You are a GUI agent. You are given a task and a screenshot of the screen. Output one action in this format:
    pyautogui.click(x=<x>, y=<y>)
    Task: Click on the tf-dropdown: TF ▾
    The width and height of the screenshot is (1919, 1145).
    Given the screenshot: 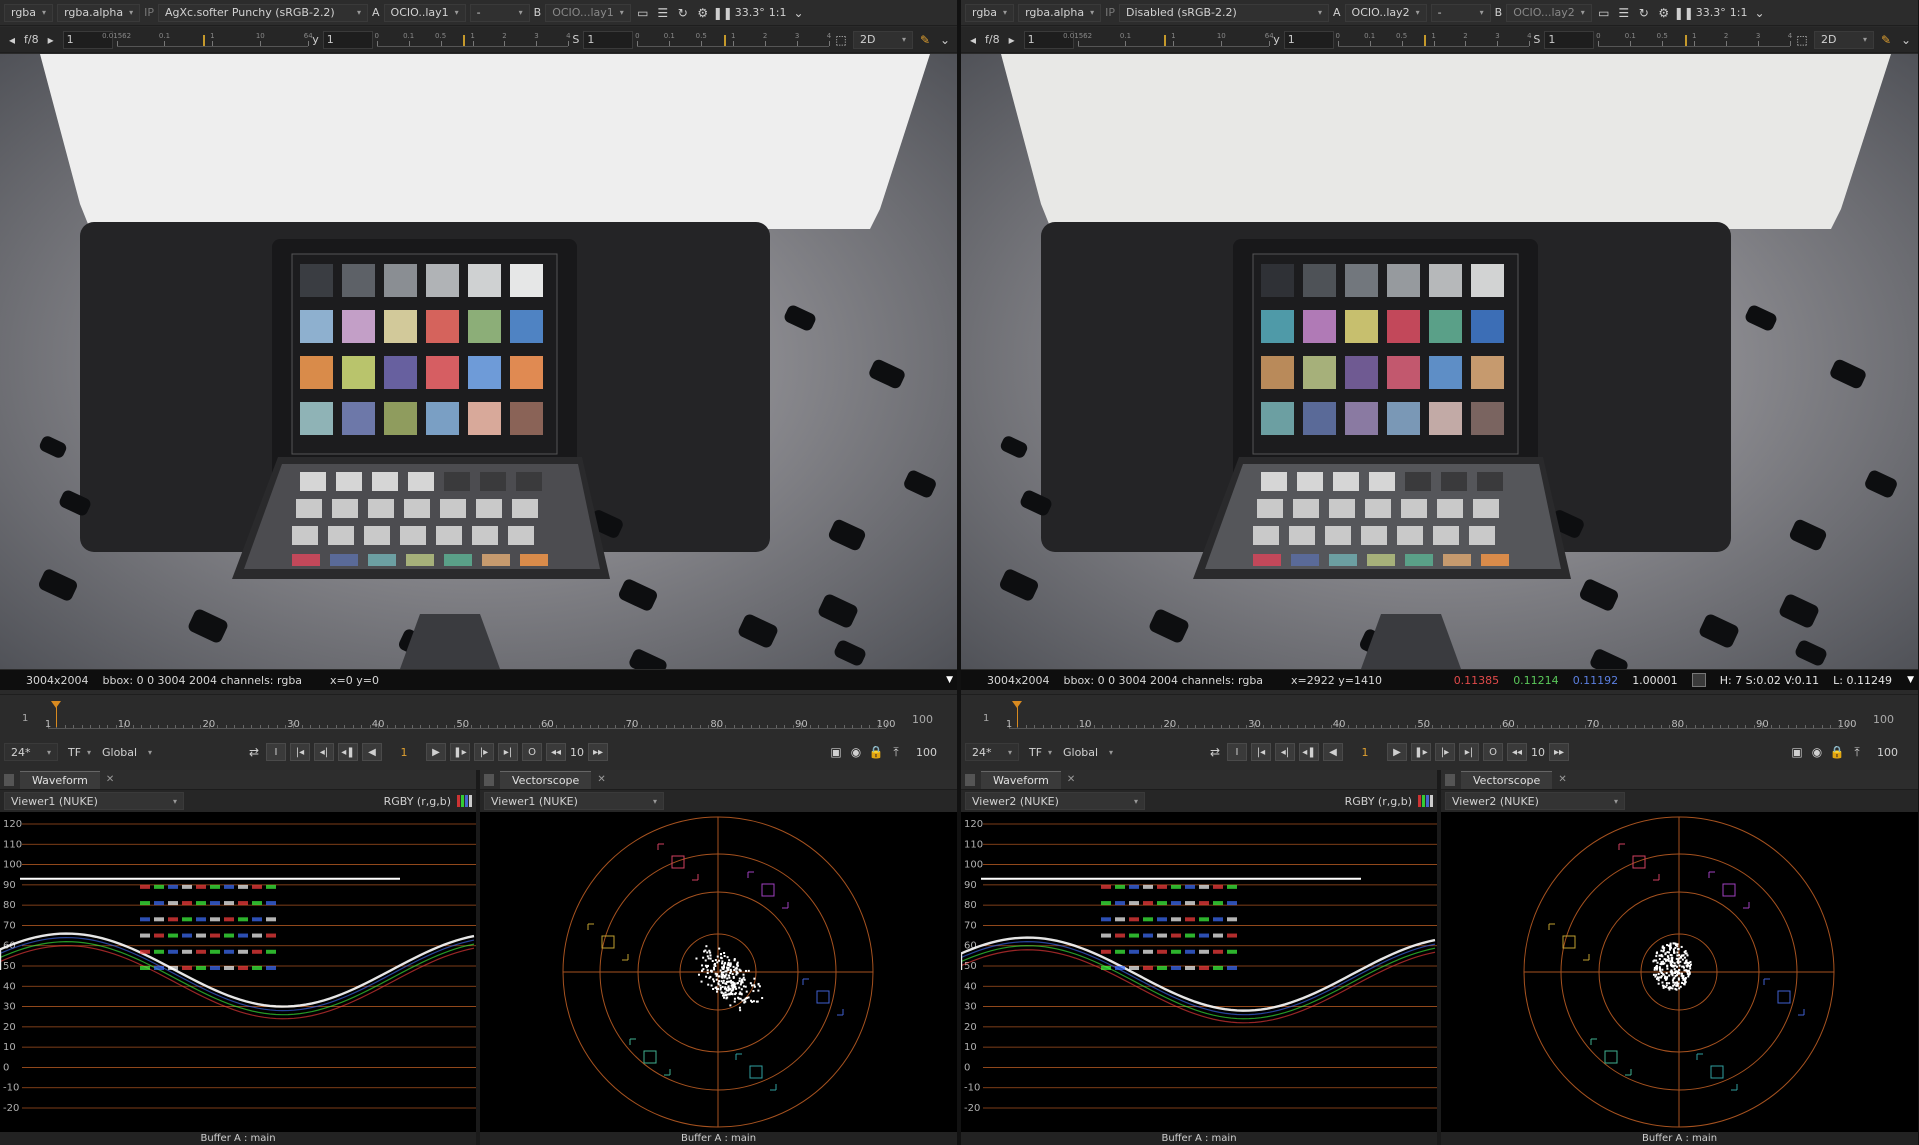 What is the action you would take?
    pyautogui.click(x=1038, y=752)
    